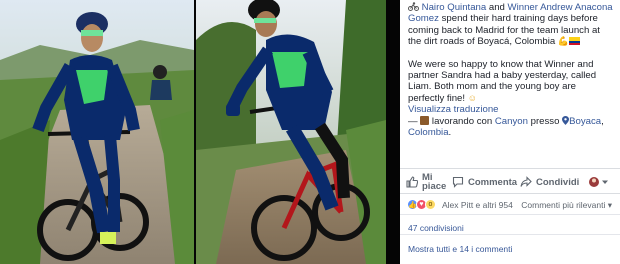  I want to click on author-link-nairo: Nairo Quintana, so click(454, 7).